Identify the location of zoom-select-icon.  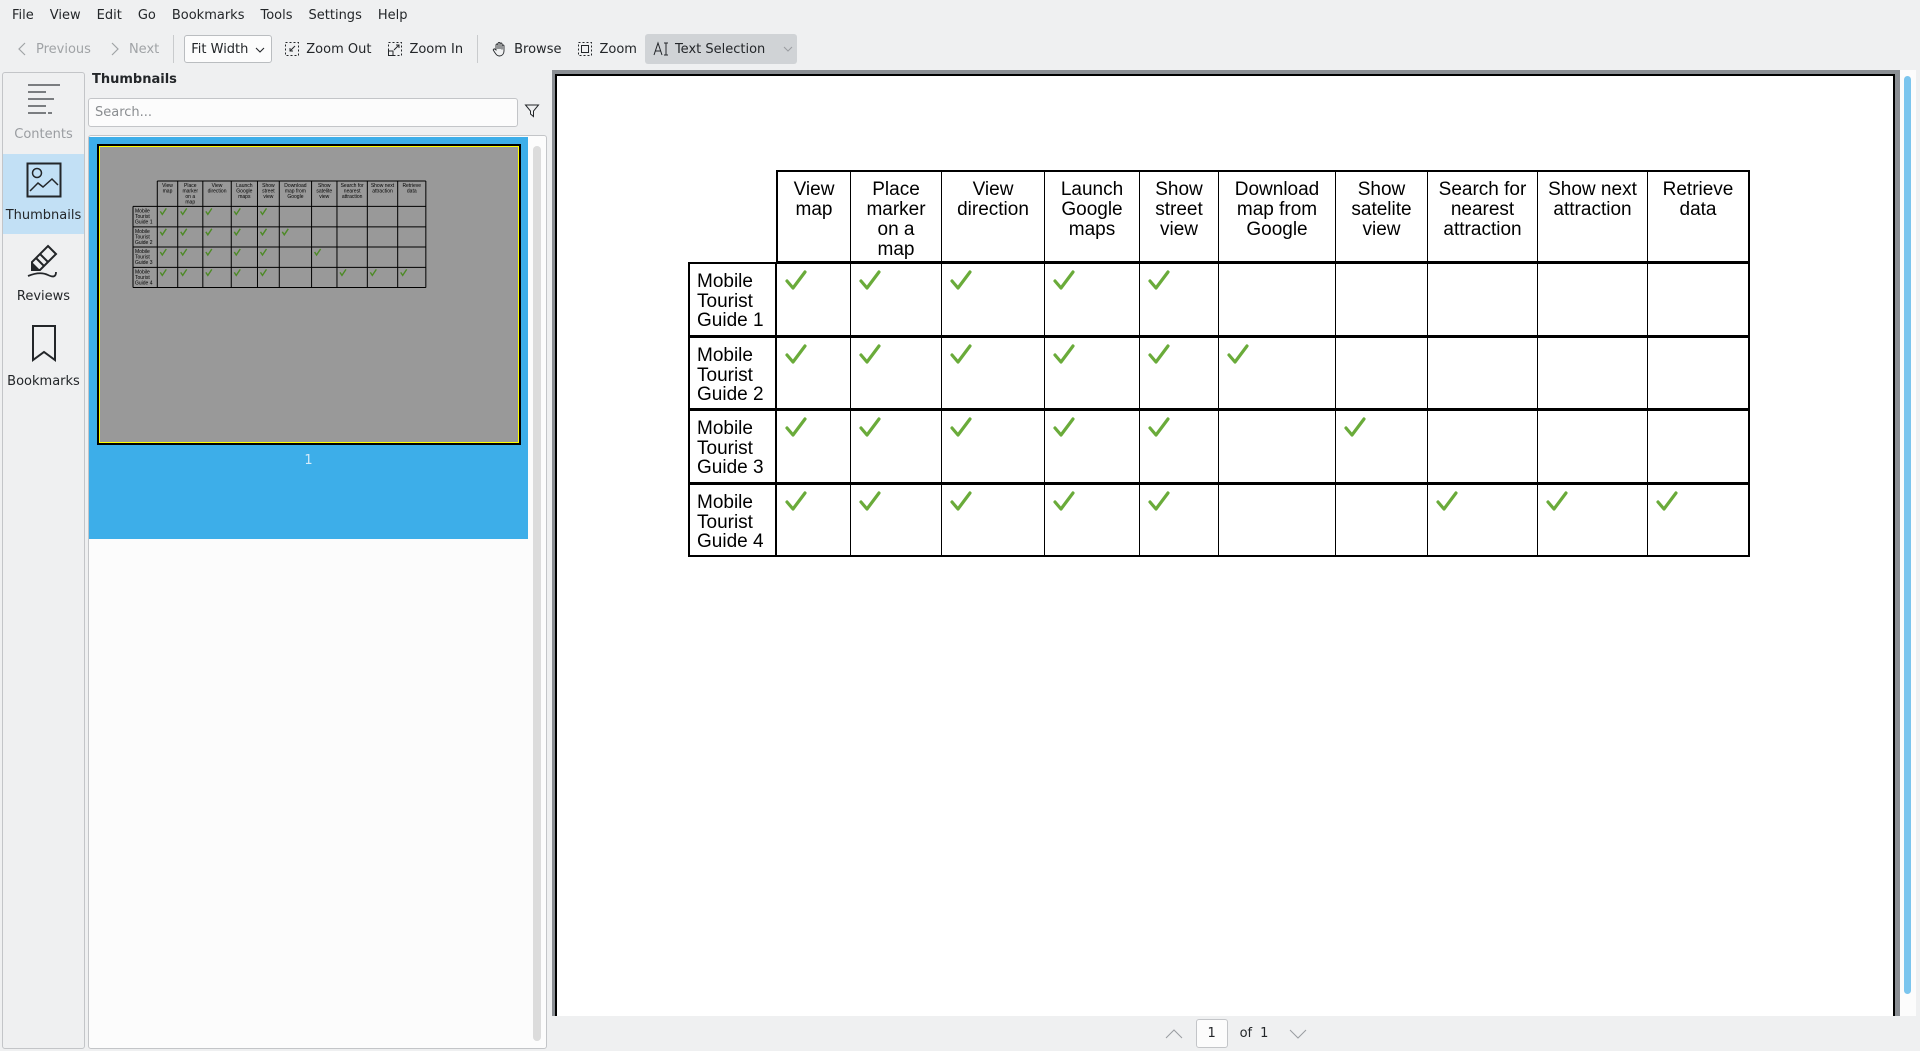
(585, 49).